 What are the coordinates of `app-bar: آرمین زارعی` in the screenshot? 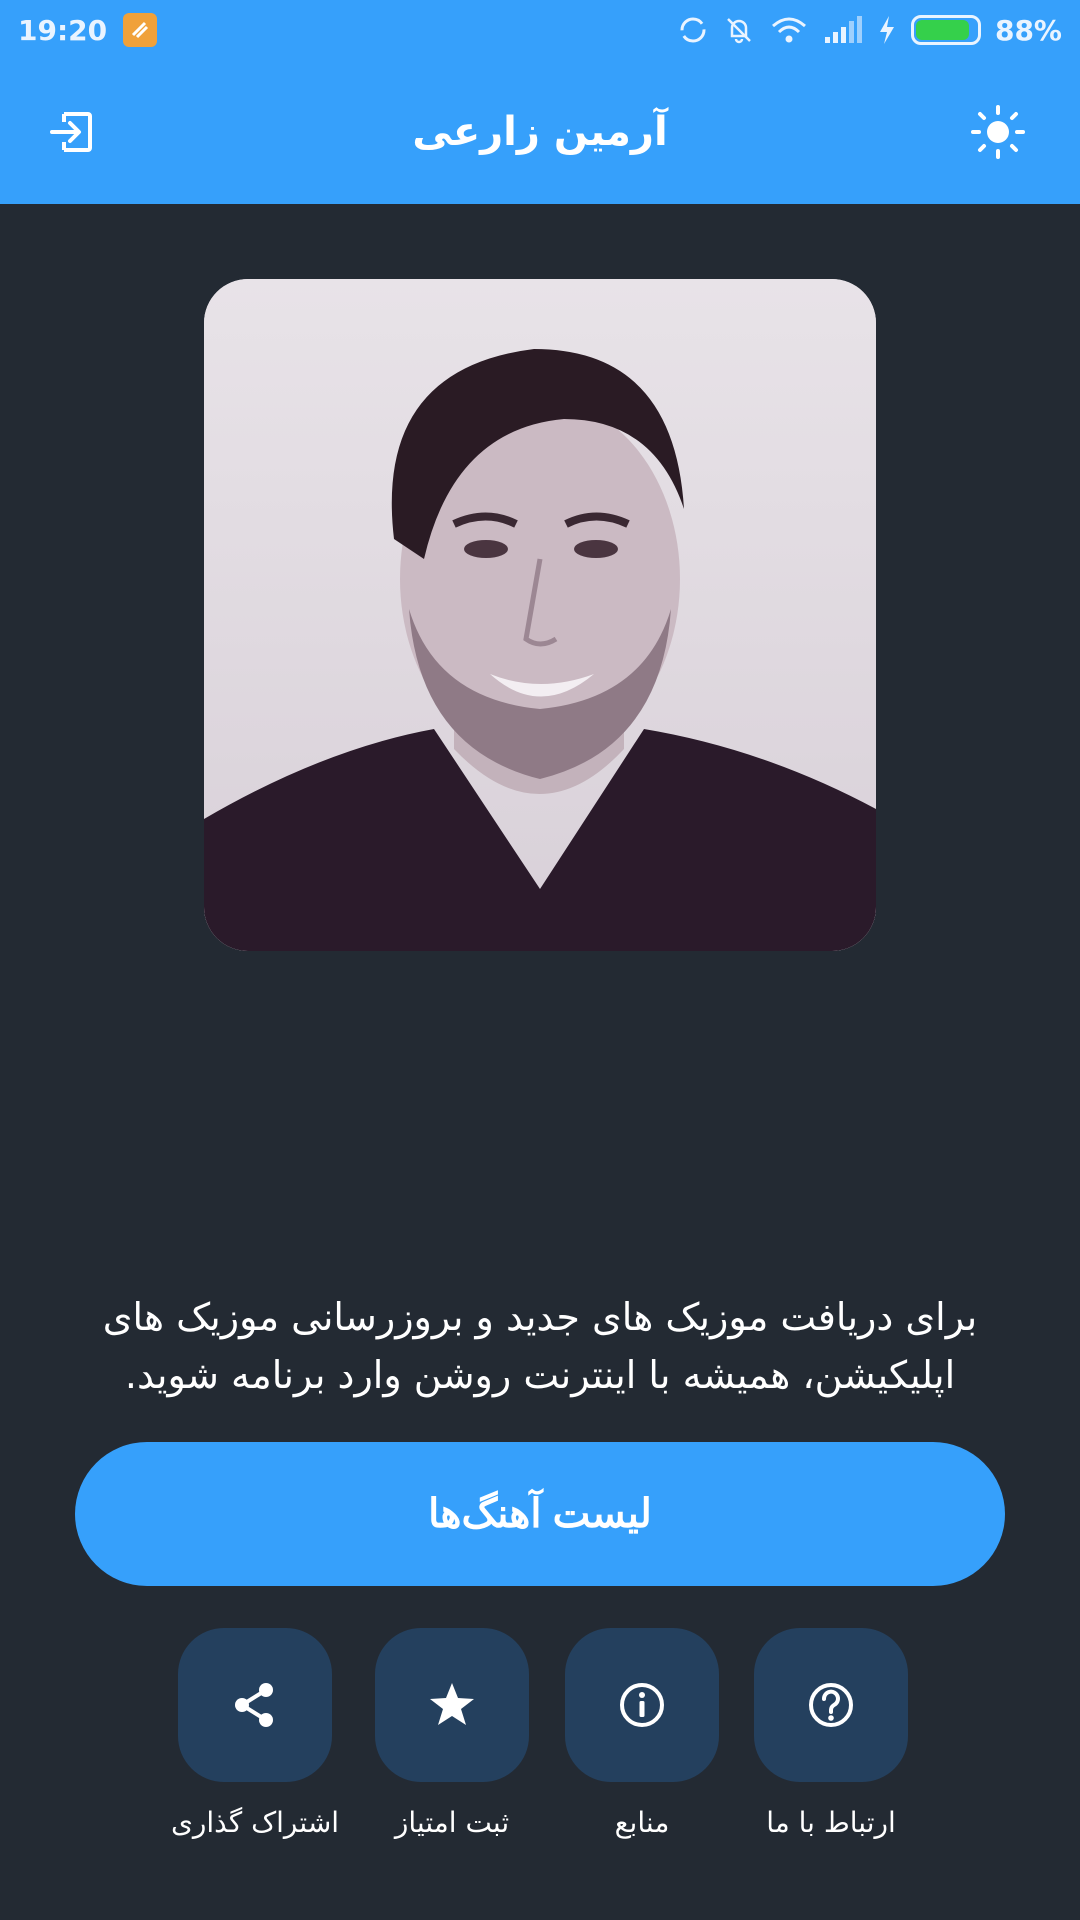 It's located at (540, 132).